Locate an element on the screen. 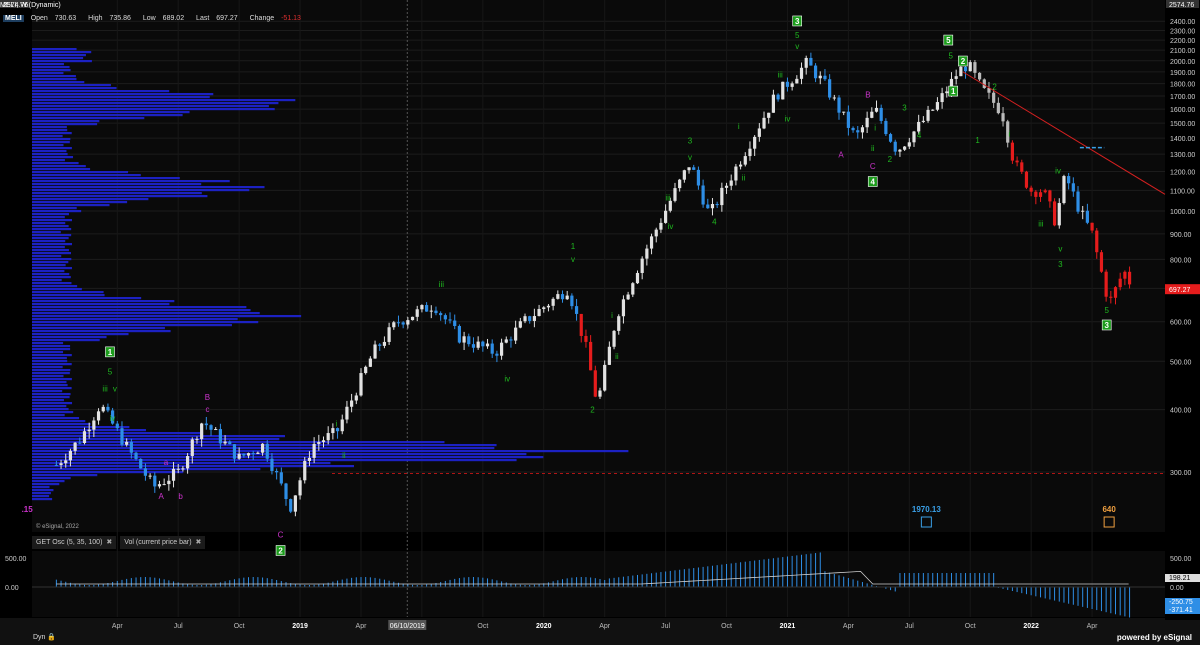 This screenshot has height=645, width=1200. dynamic-toggle: Dyn 🔒 is located at coordinates (44, 637).